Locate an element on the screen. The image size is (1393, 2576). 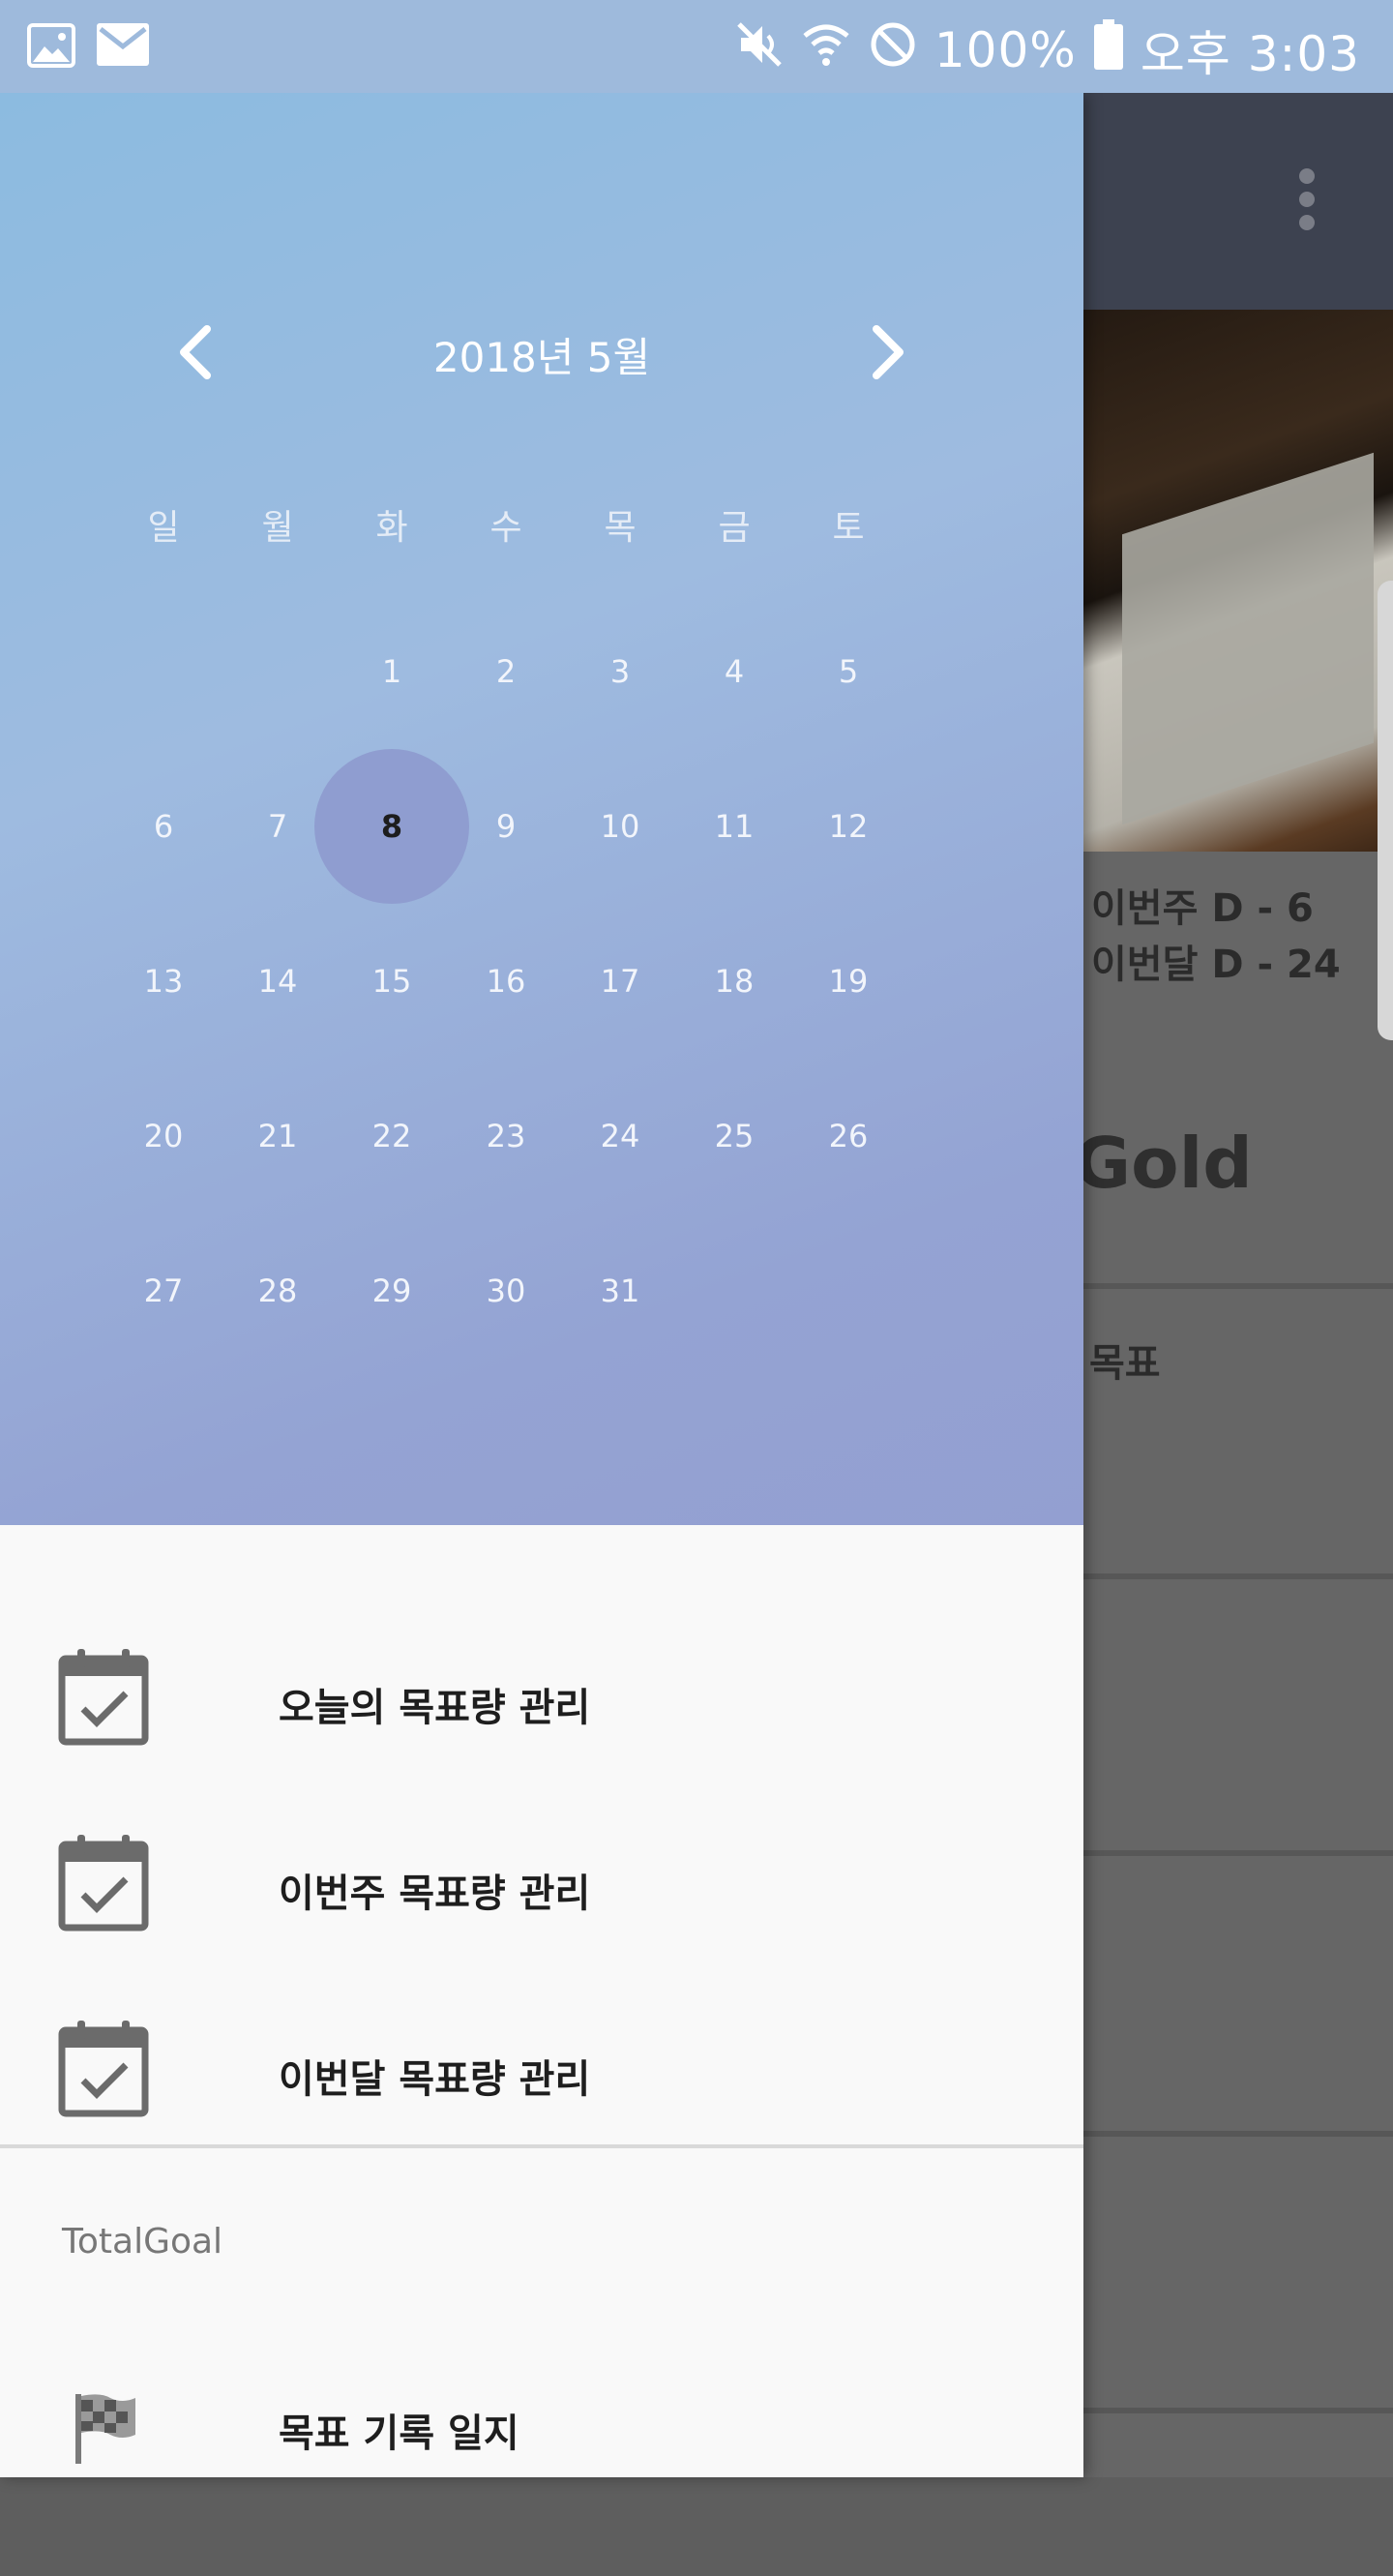
calendar-day: 14 is located at coordinates (278, 981).